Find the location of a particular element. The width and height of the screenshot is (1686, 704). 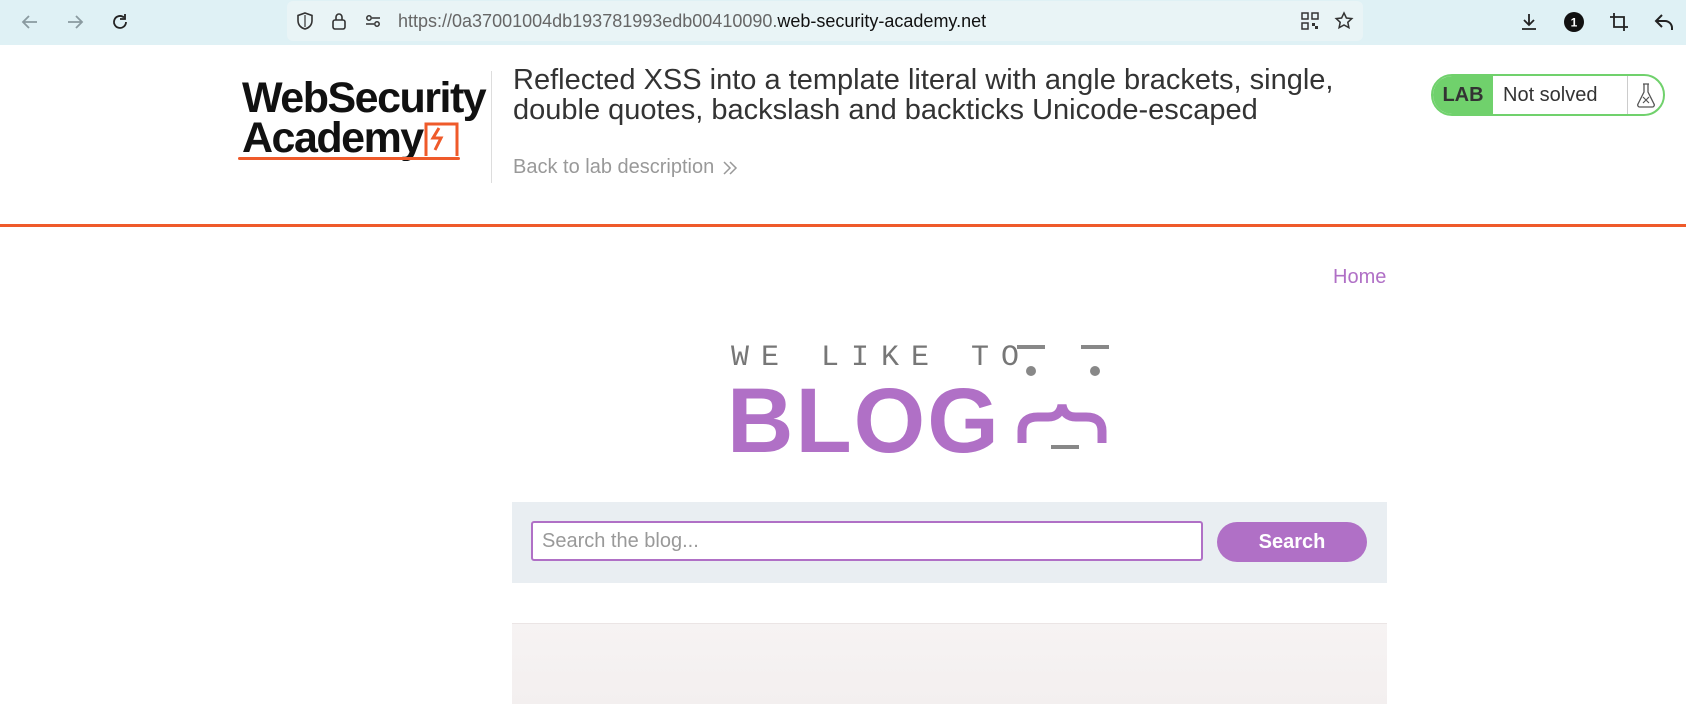

lab-status-widget: LAB Not solved is located at coordinates (1548, 95).